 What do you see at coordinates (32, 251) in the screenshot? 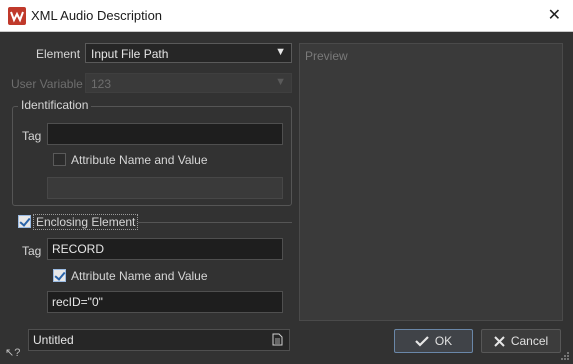
I see `enclosing-tag-label: Tag` at bounding box center [32, 251].